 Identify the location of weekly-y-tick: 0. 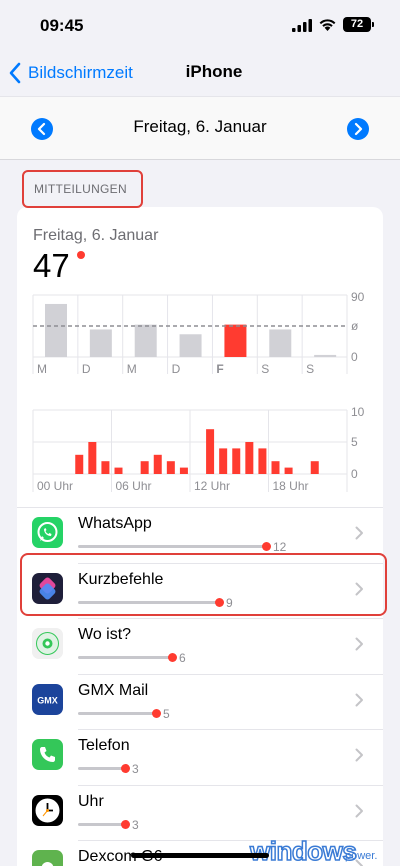
(354, 357).